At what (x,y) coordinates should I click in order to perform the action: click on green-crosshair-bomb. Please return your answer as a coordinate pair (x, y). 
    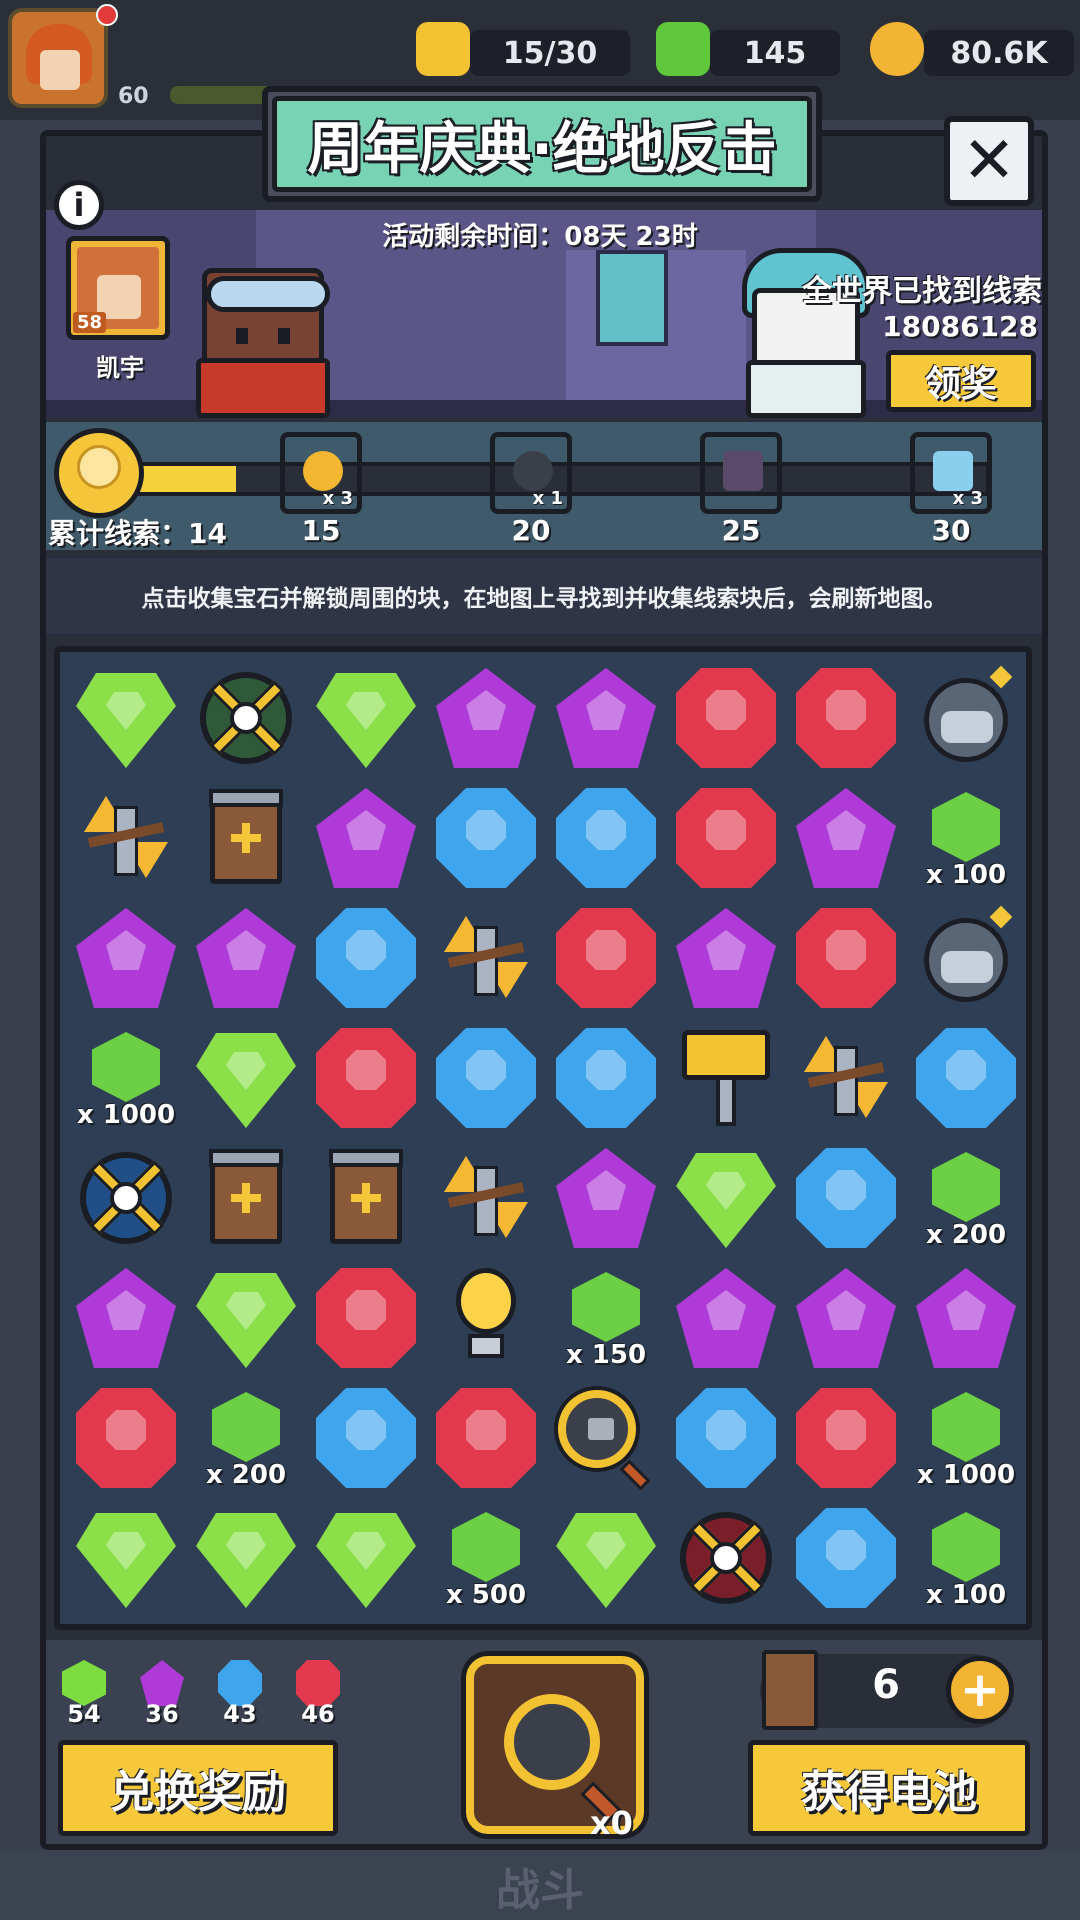
    Looking at the image, I should click on (246, 718).